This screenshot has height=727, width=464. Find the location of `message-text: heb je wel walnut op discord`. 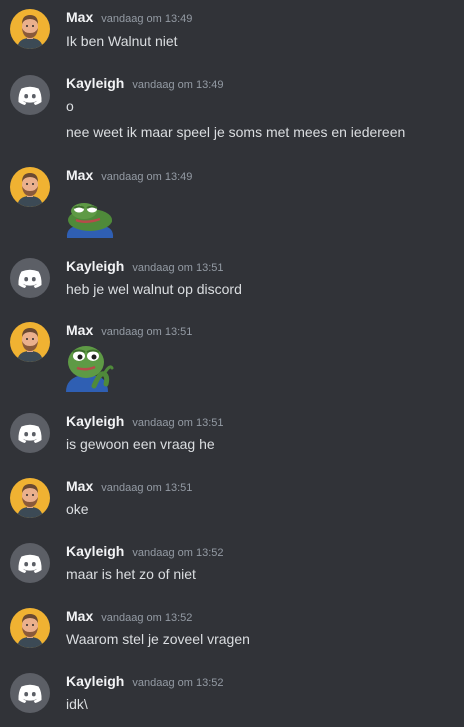

message-text: heb je wel walnut op discord is located at coordinates (154, 289).